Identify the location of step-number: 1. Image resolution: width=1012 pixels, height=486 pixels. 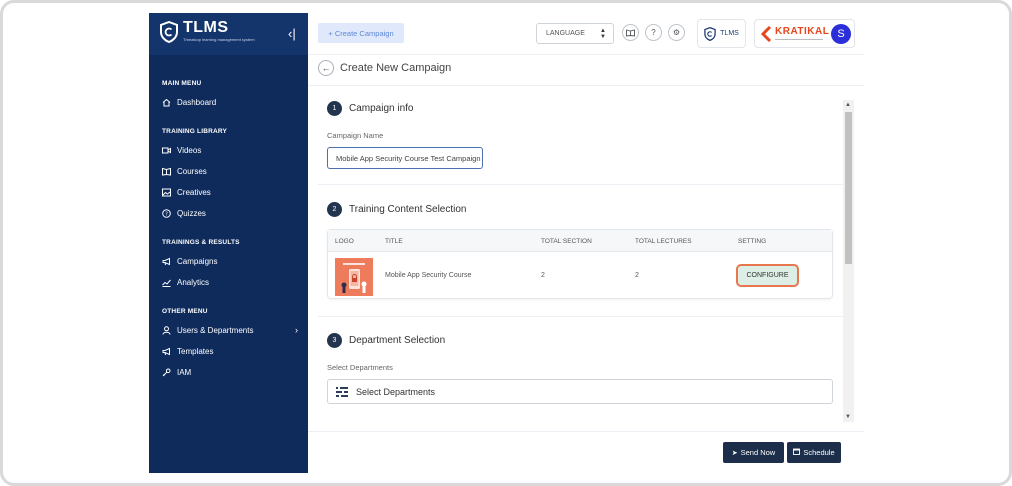
(334, 108).